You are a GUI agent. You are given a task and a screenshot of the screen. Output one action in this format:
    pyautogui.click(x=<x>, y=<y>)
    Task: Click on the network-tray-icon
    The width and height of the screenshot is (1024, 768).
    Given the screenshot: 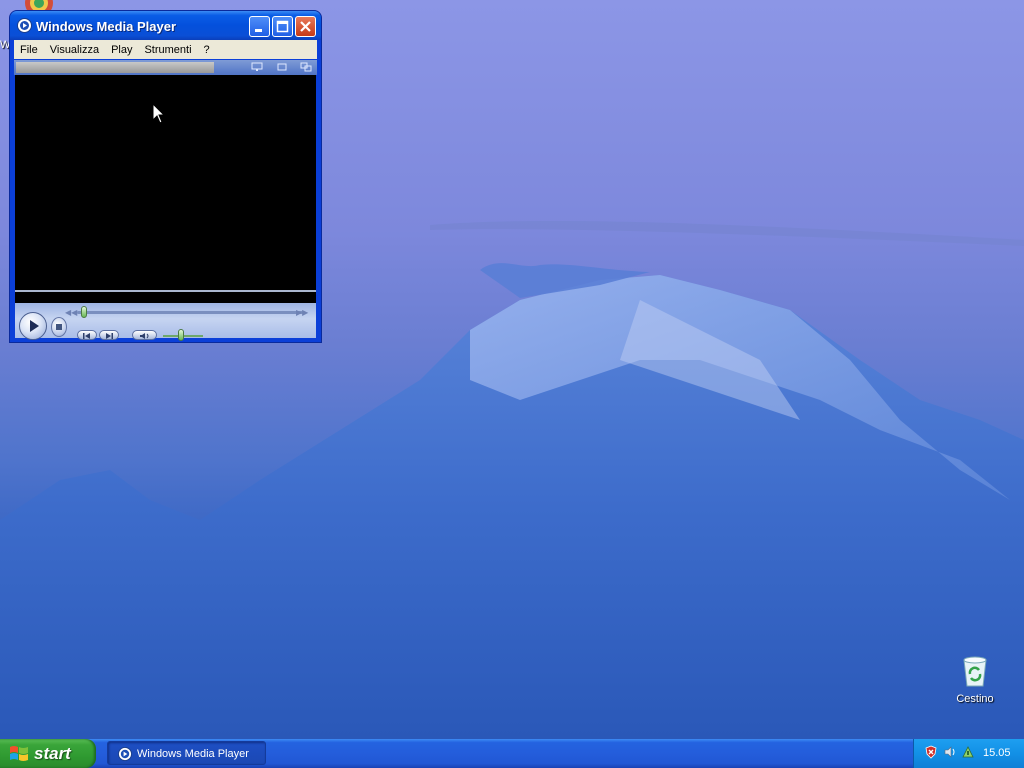 What is the action you would take?
    pyautogui.click(x=968, y=752)
    